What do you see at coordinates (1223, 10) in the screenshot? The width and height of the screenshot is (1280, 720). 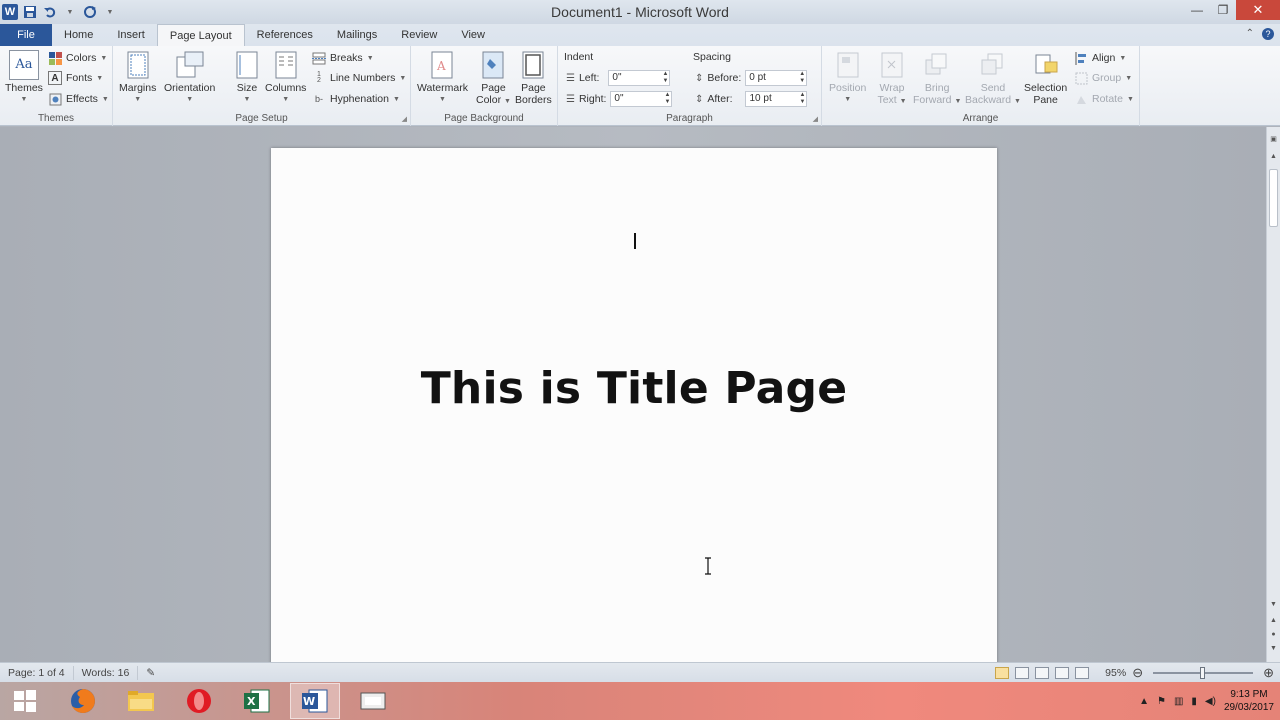 I see `restore-button: ❐` at bounding box center [1223, 10].